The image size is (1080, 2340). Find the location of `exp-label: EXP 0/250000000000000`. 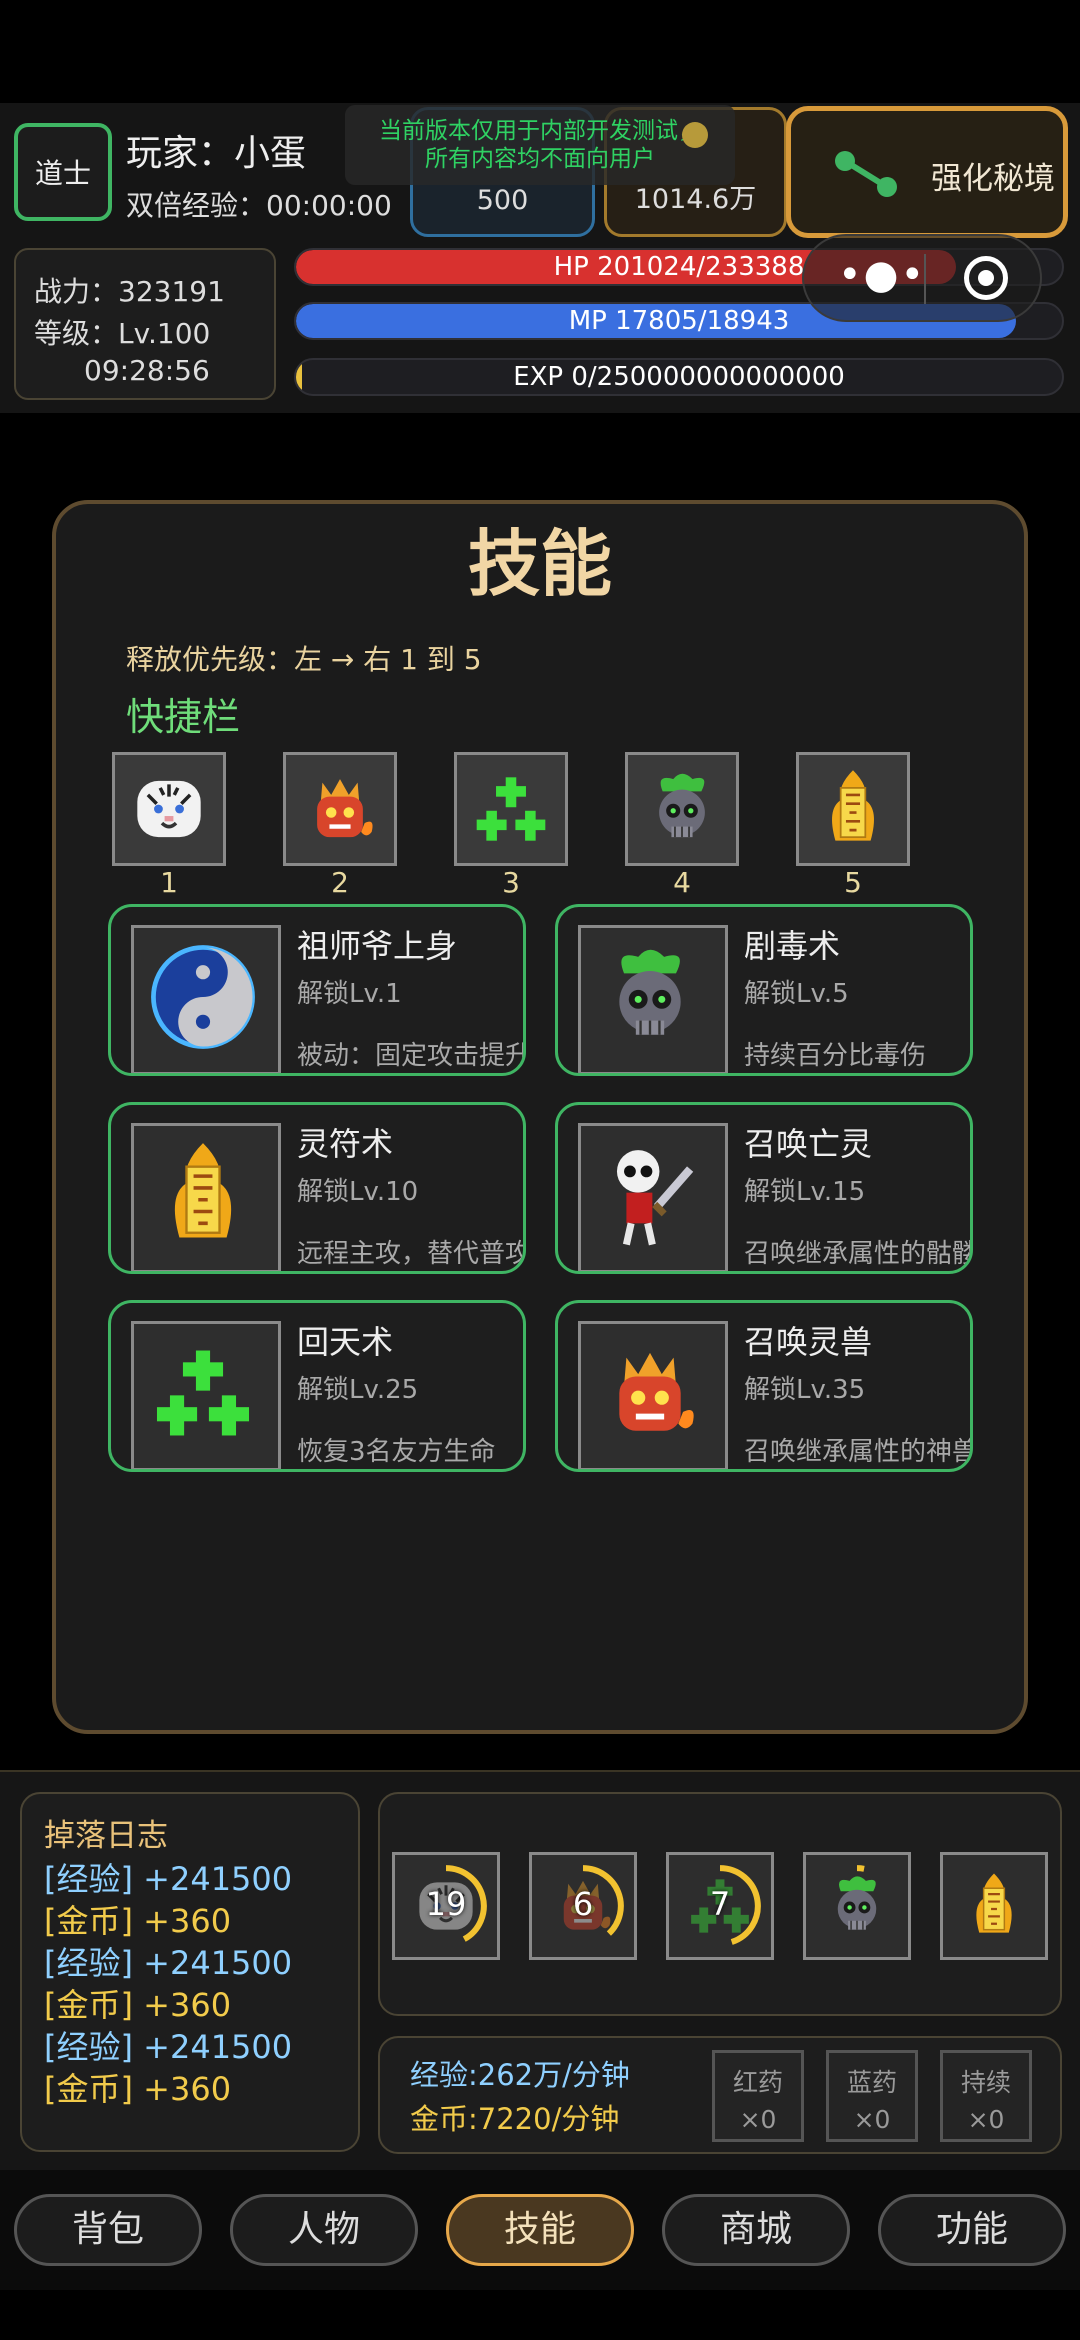

exp-label: EXP 0/250000000000000 is located at coordinates (679, 377).